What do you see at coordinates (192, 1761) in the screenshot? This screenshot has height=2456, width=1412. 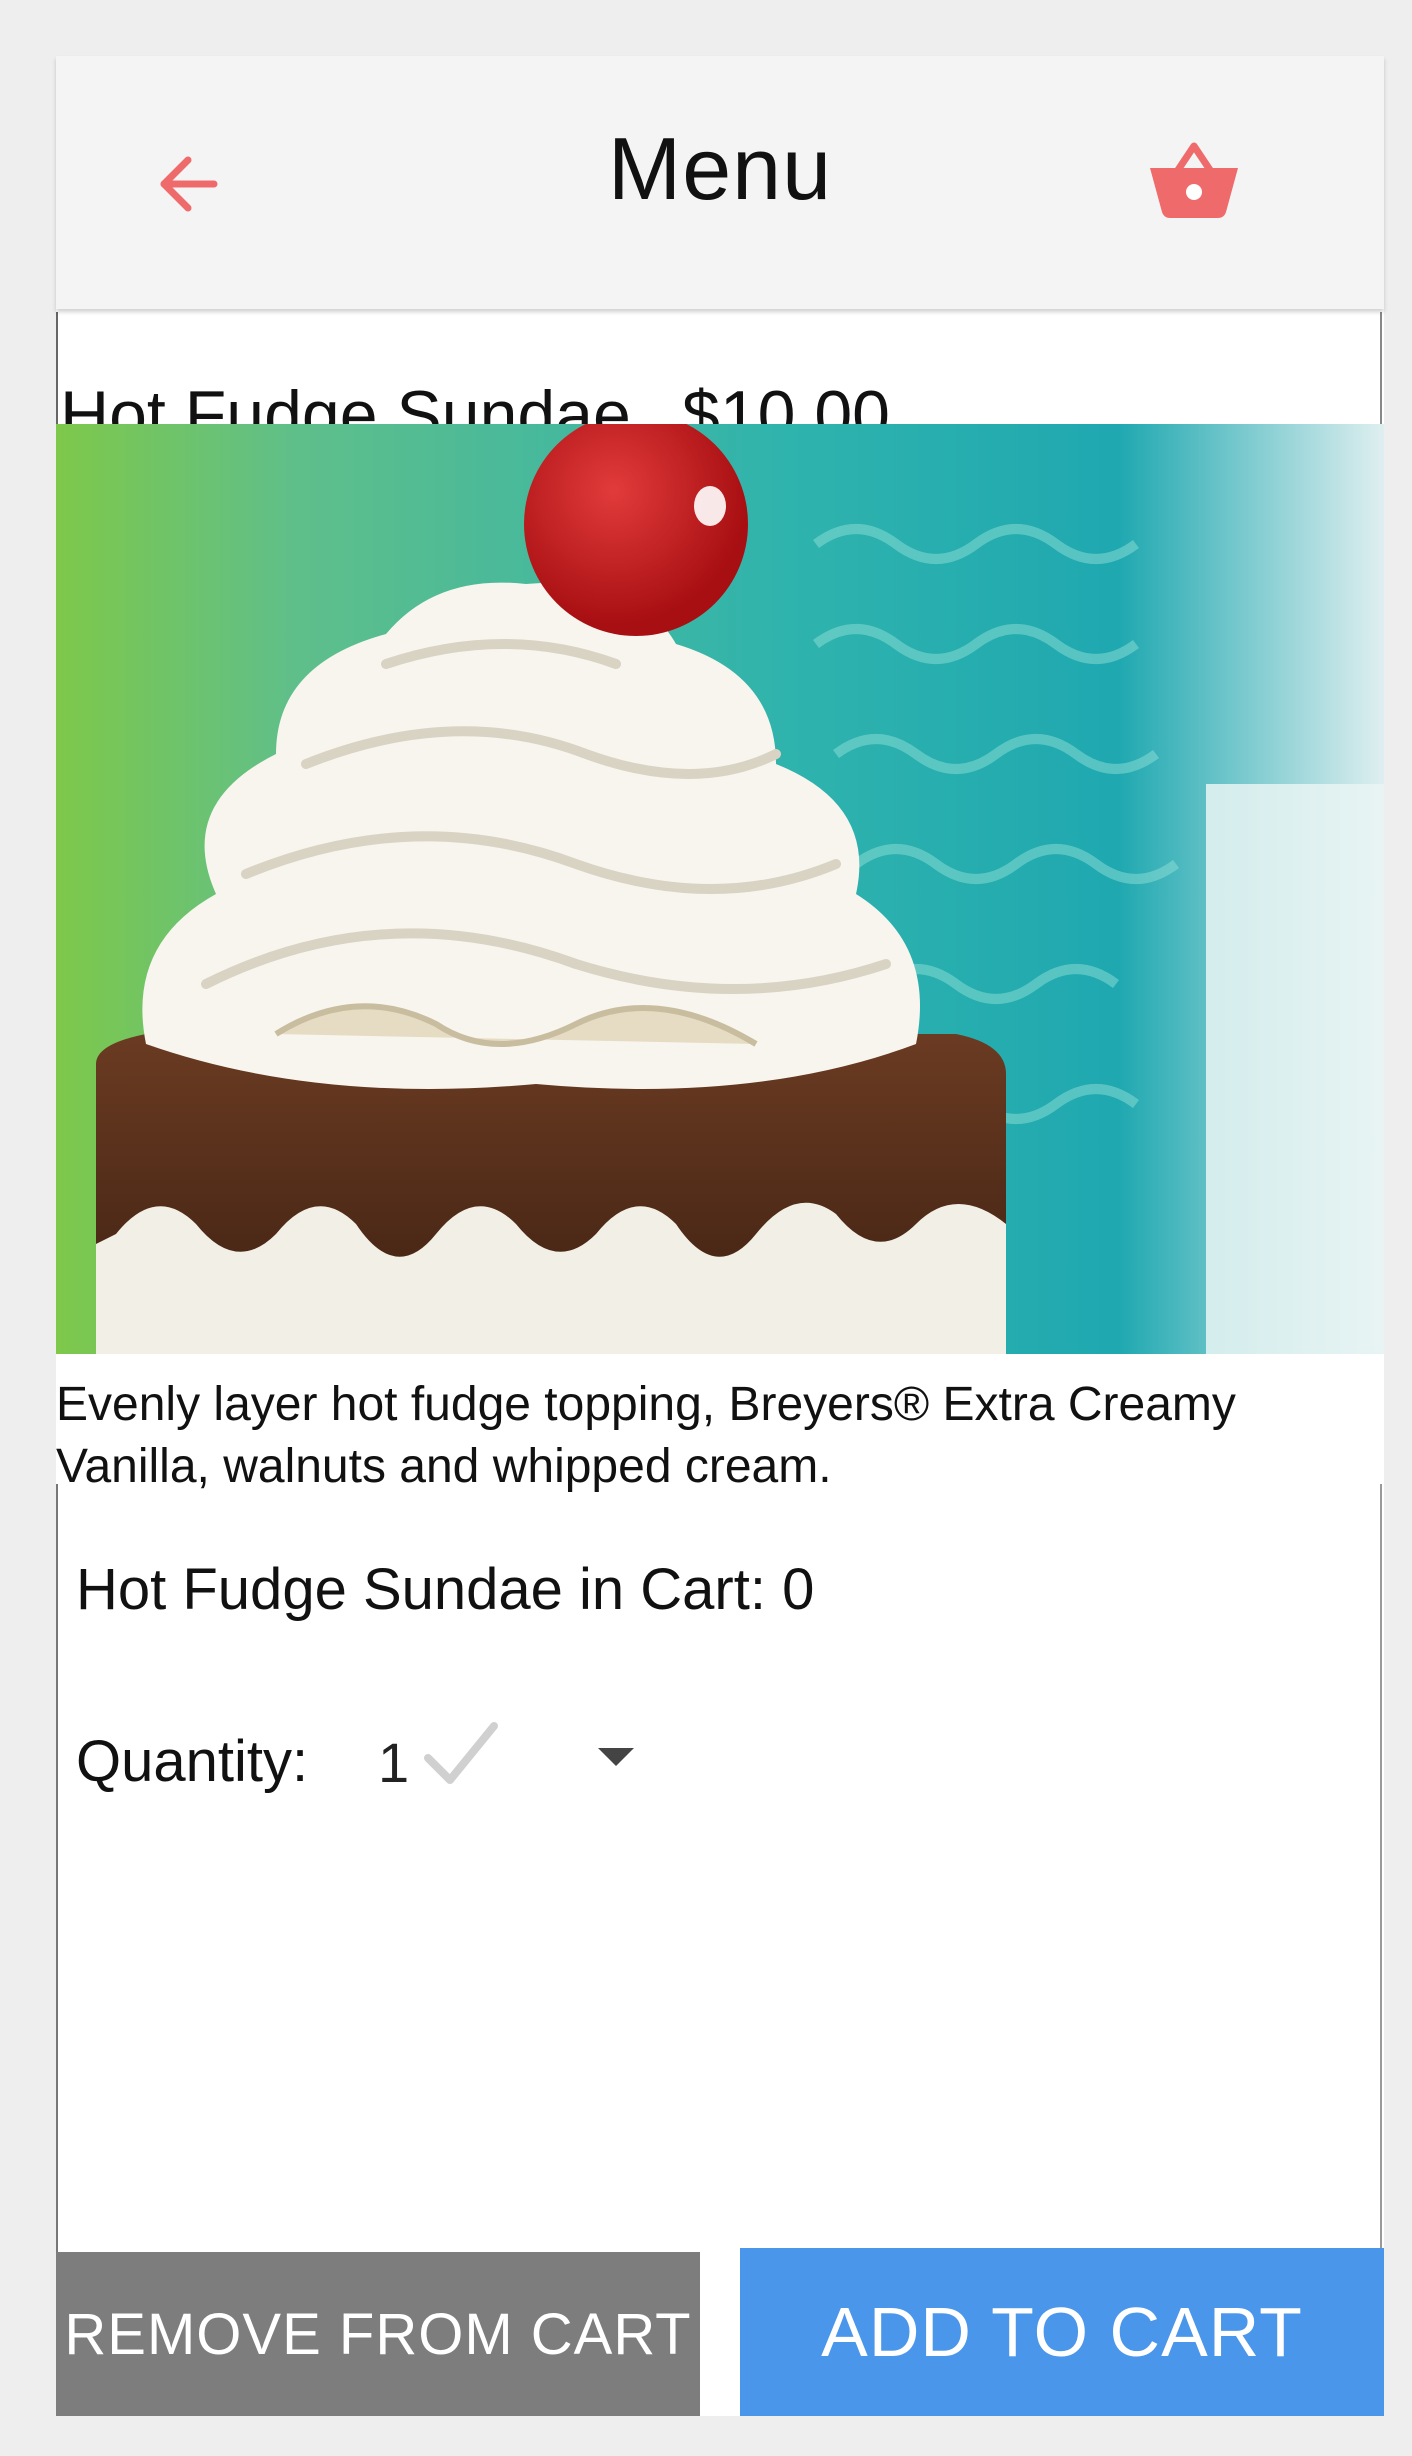 I see `quantity-label: Quantity:` at bounding box center [192, 1761].